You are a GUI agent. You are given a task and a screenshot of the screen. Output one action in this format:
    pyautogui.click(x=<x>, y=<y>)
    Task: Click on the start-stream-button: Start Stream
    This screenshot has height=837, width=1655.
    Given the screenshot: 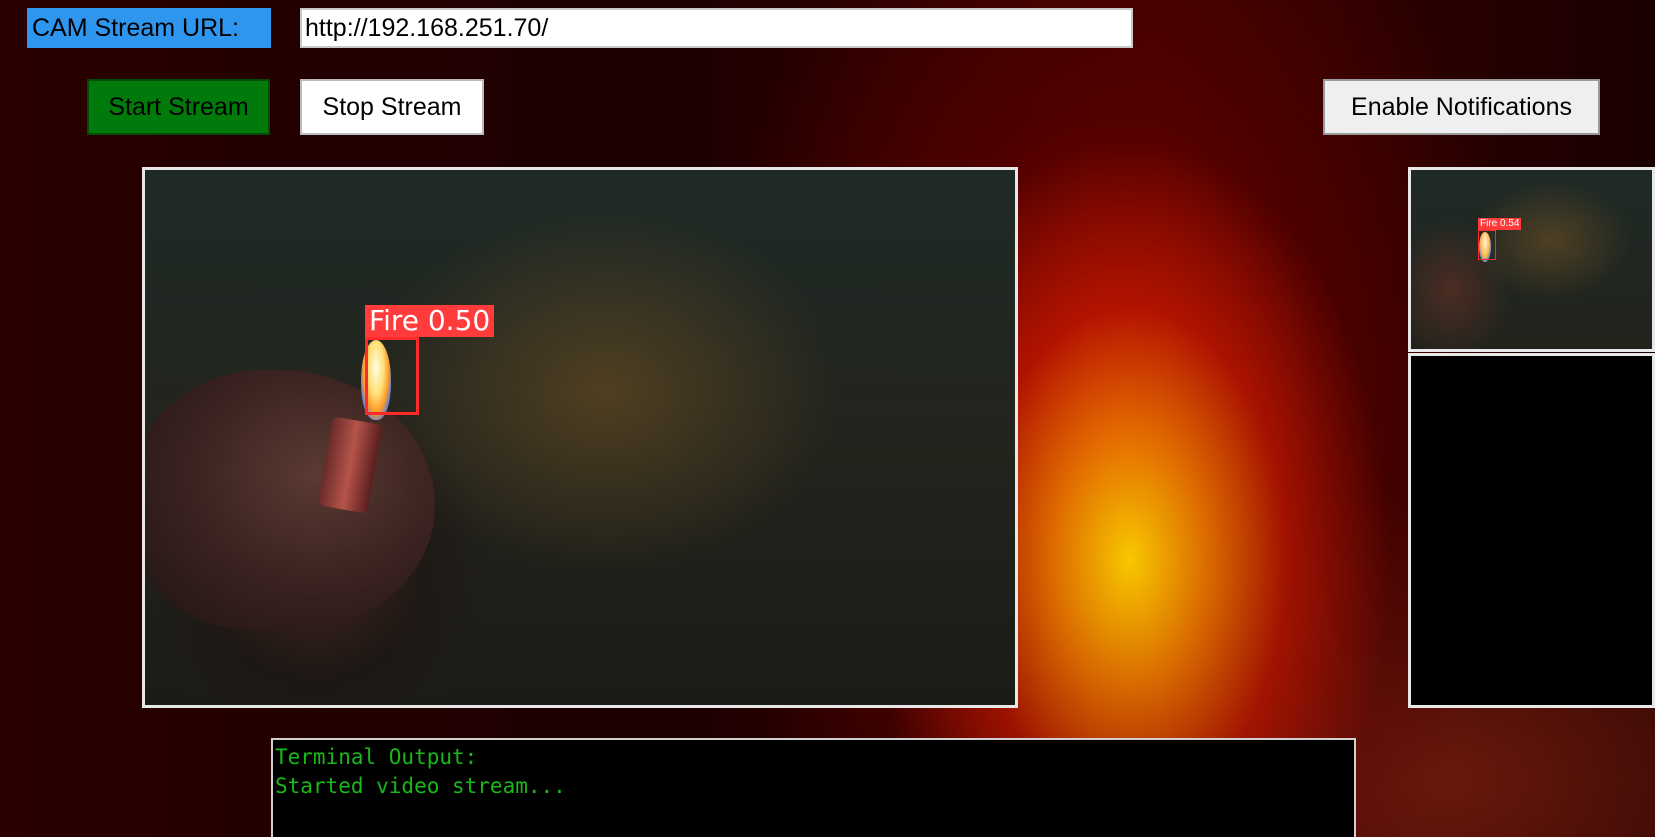 What is the action you would take?
    pyautogui.click(x=178, y=107)
    